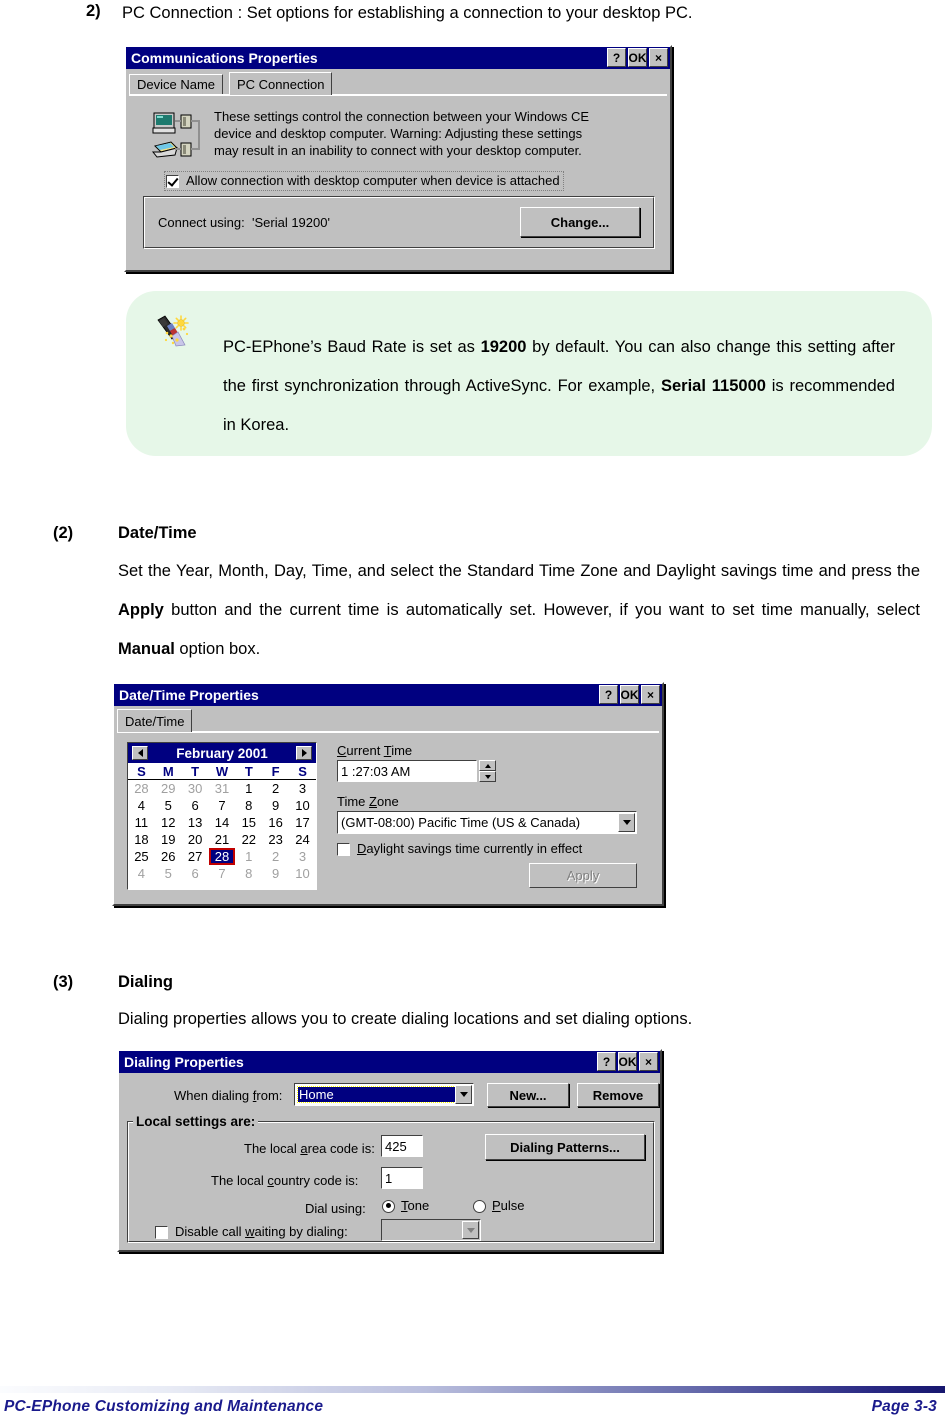 The height and width of the screenshot is (1421, 945). What do you see at coordinates (168, 856) in the screenshot?
I see `calendar-day: 26` at bounding box center [168, 856].